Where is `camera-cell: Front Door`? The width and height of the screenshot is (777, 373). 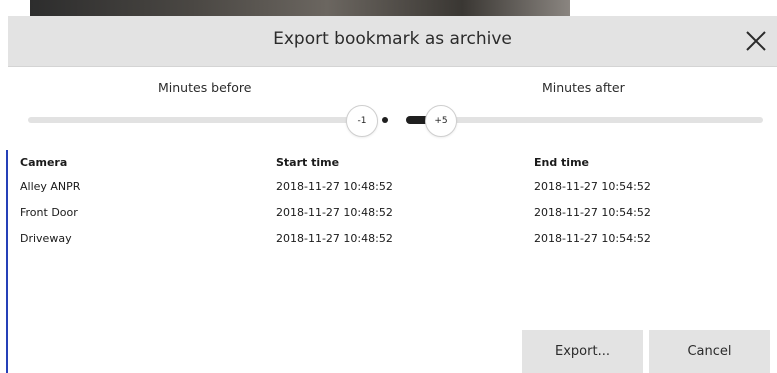 camera-cell: Front Door is located at coordinates (49, 212).